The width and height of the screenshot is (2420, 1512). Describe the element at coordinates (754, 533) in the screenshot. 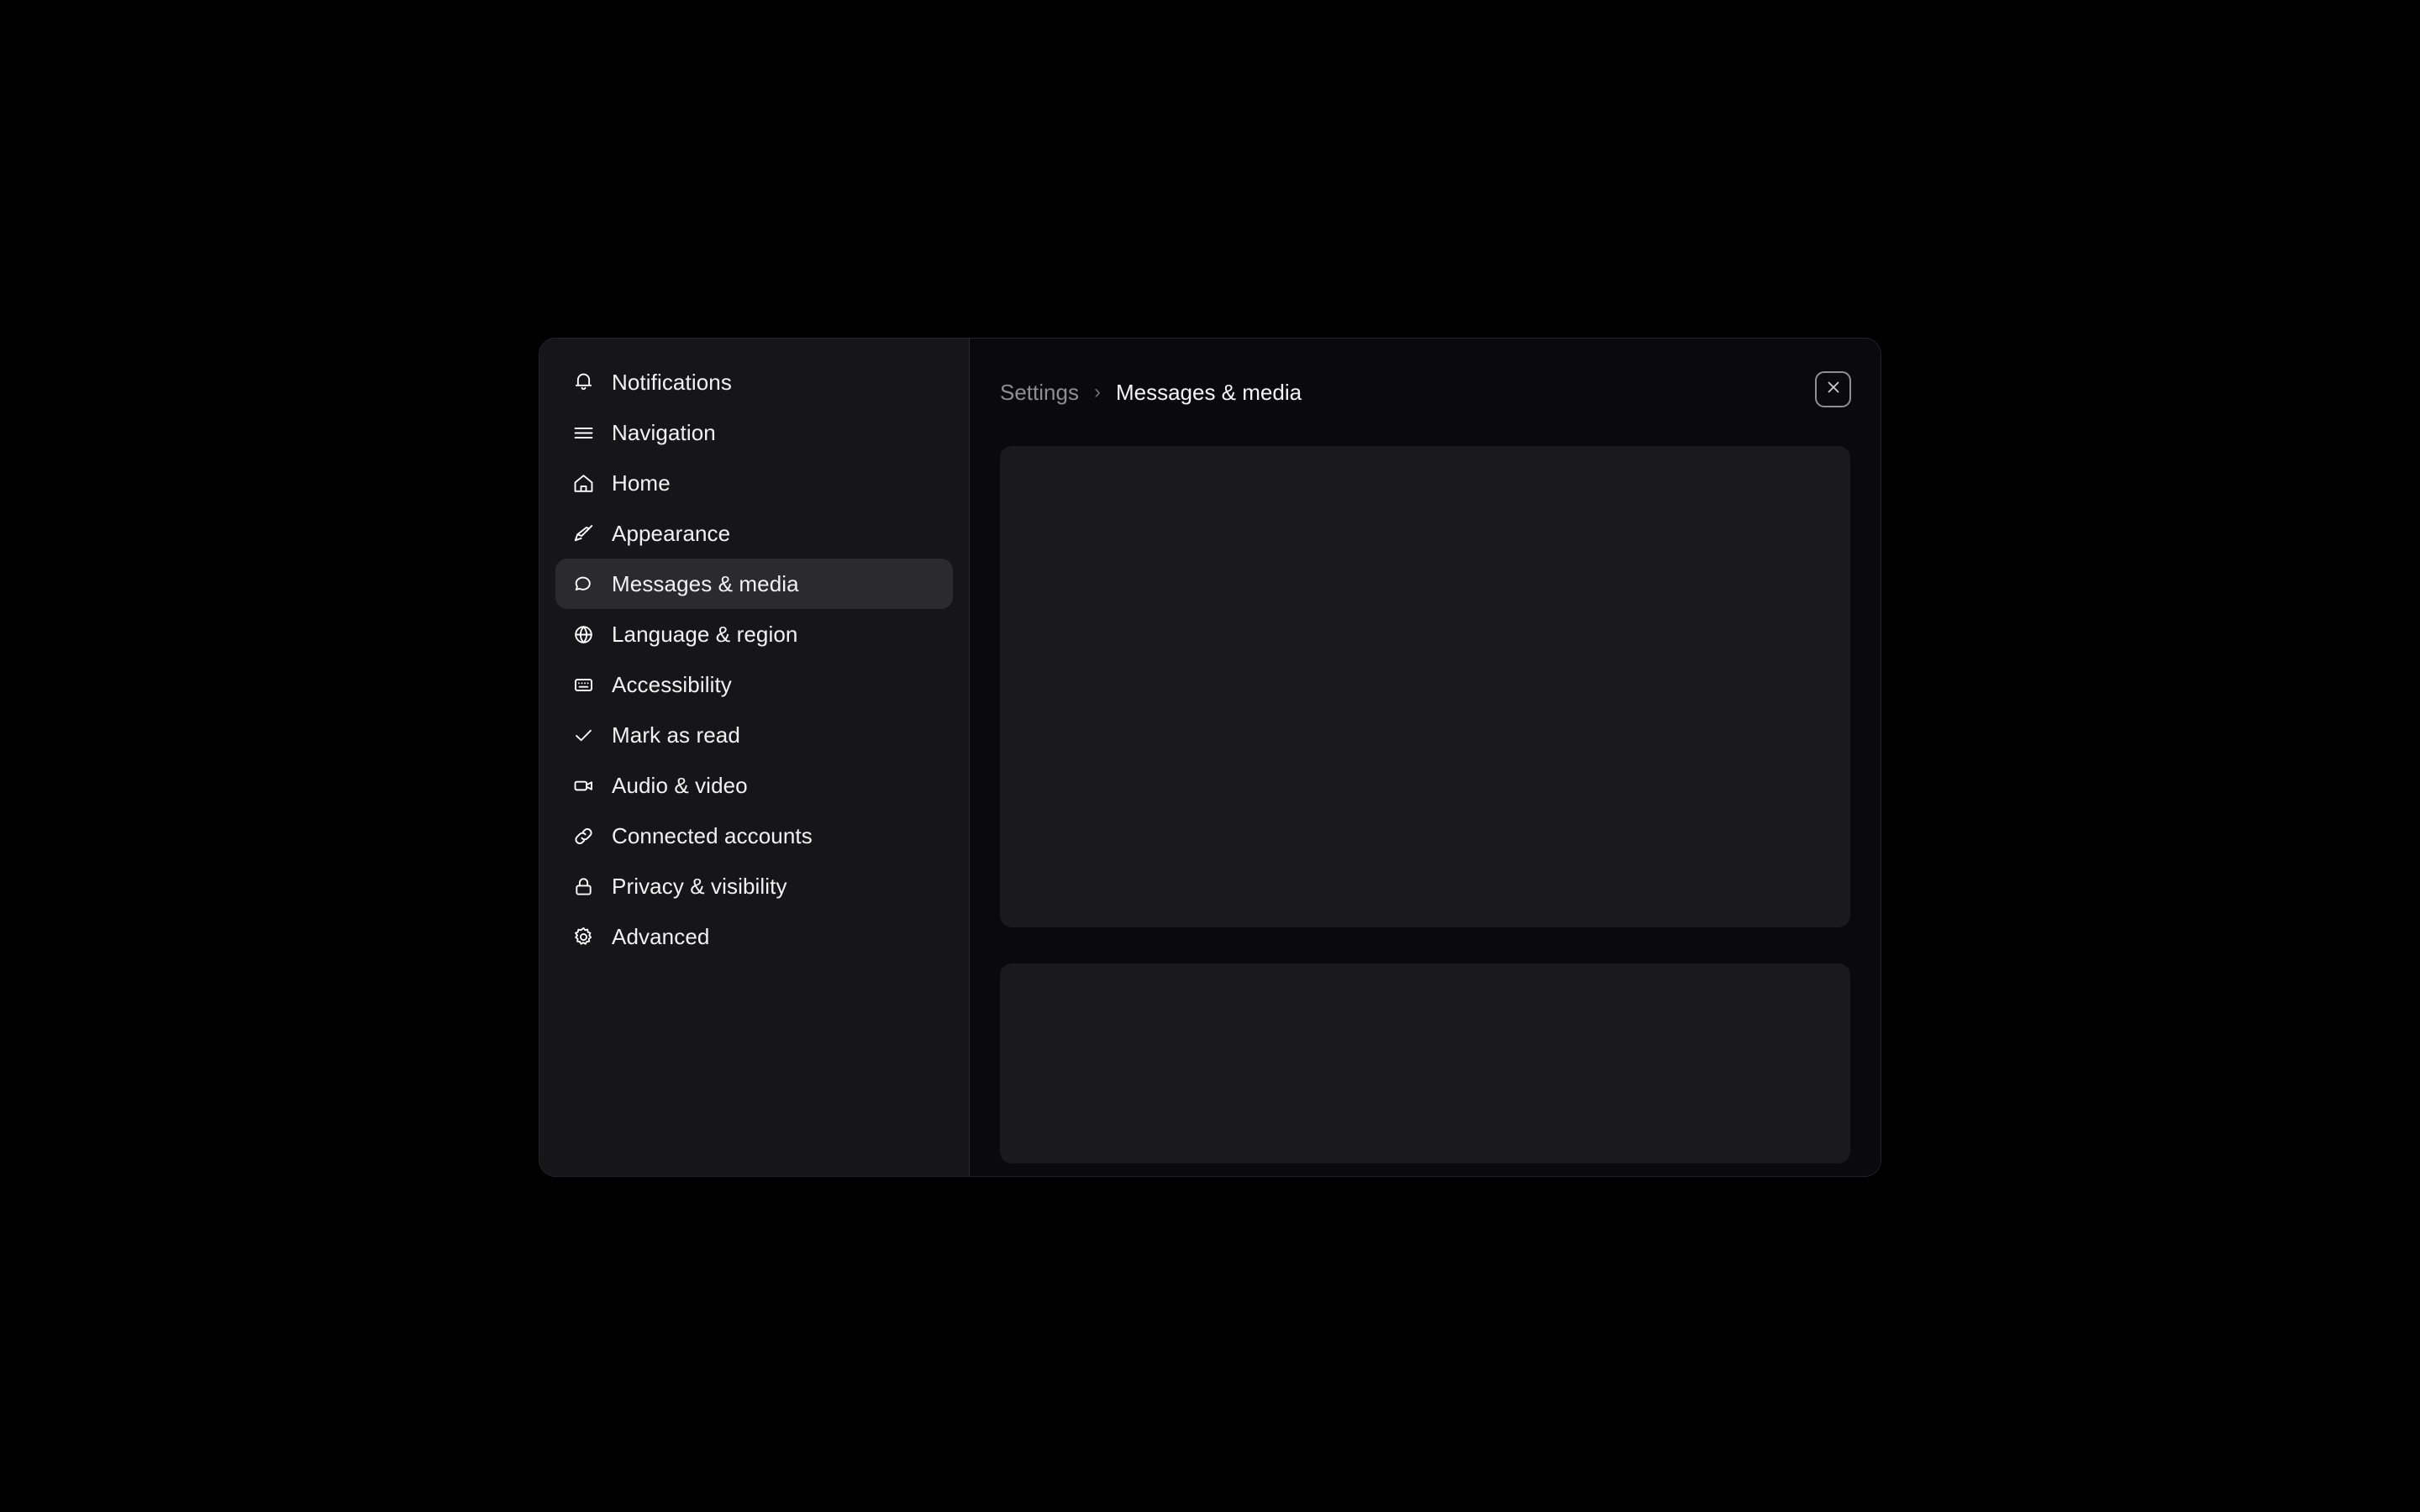

I see `sidebar-item-appearance: Appearance` at that location.